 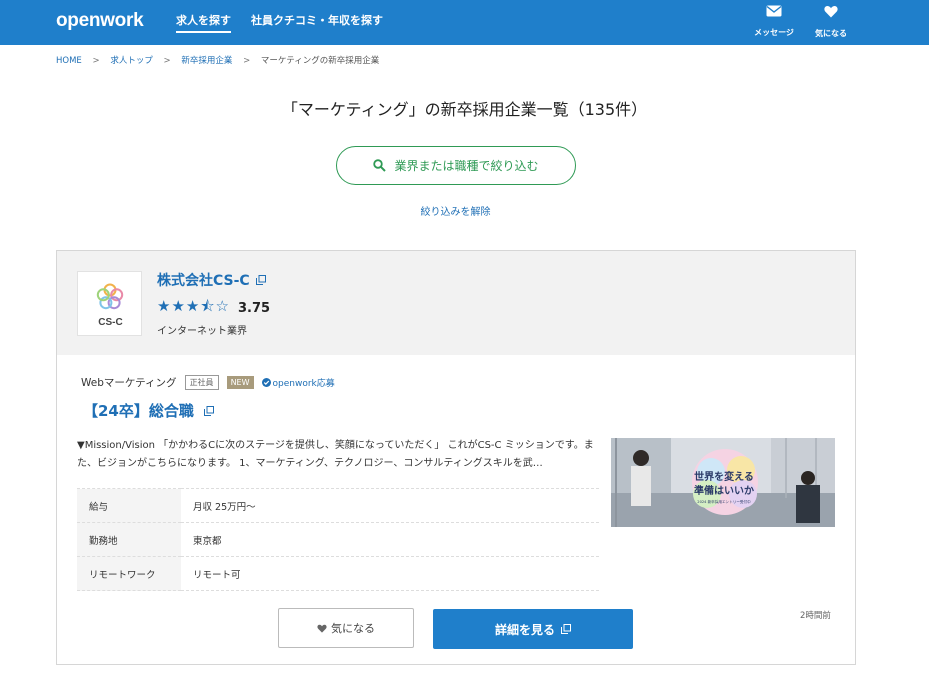 I want to click on company-name-link: 株式会社CS-C, so click(x=211, y=280).